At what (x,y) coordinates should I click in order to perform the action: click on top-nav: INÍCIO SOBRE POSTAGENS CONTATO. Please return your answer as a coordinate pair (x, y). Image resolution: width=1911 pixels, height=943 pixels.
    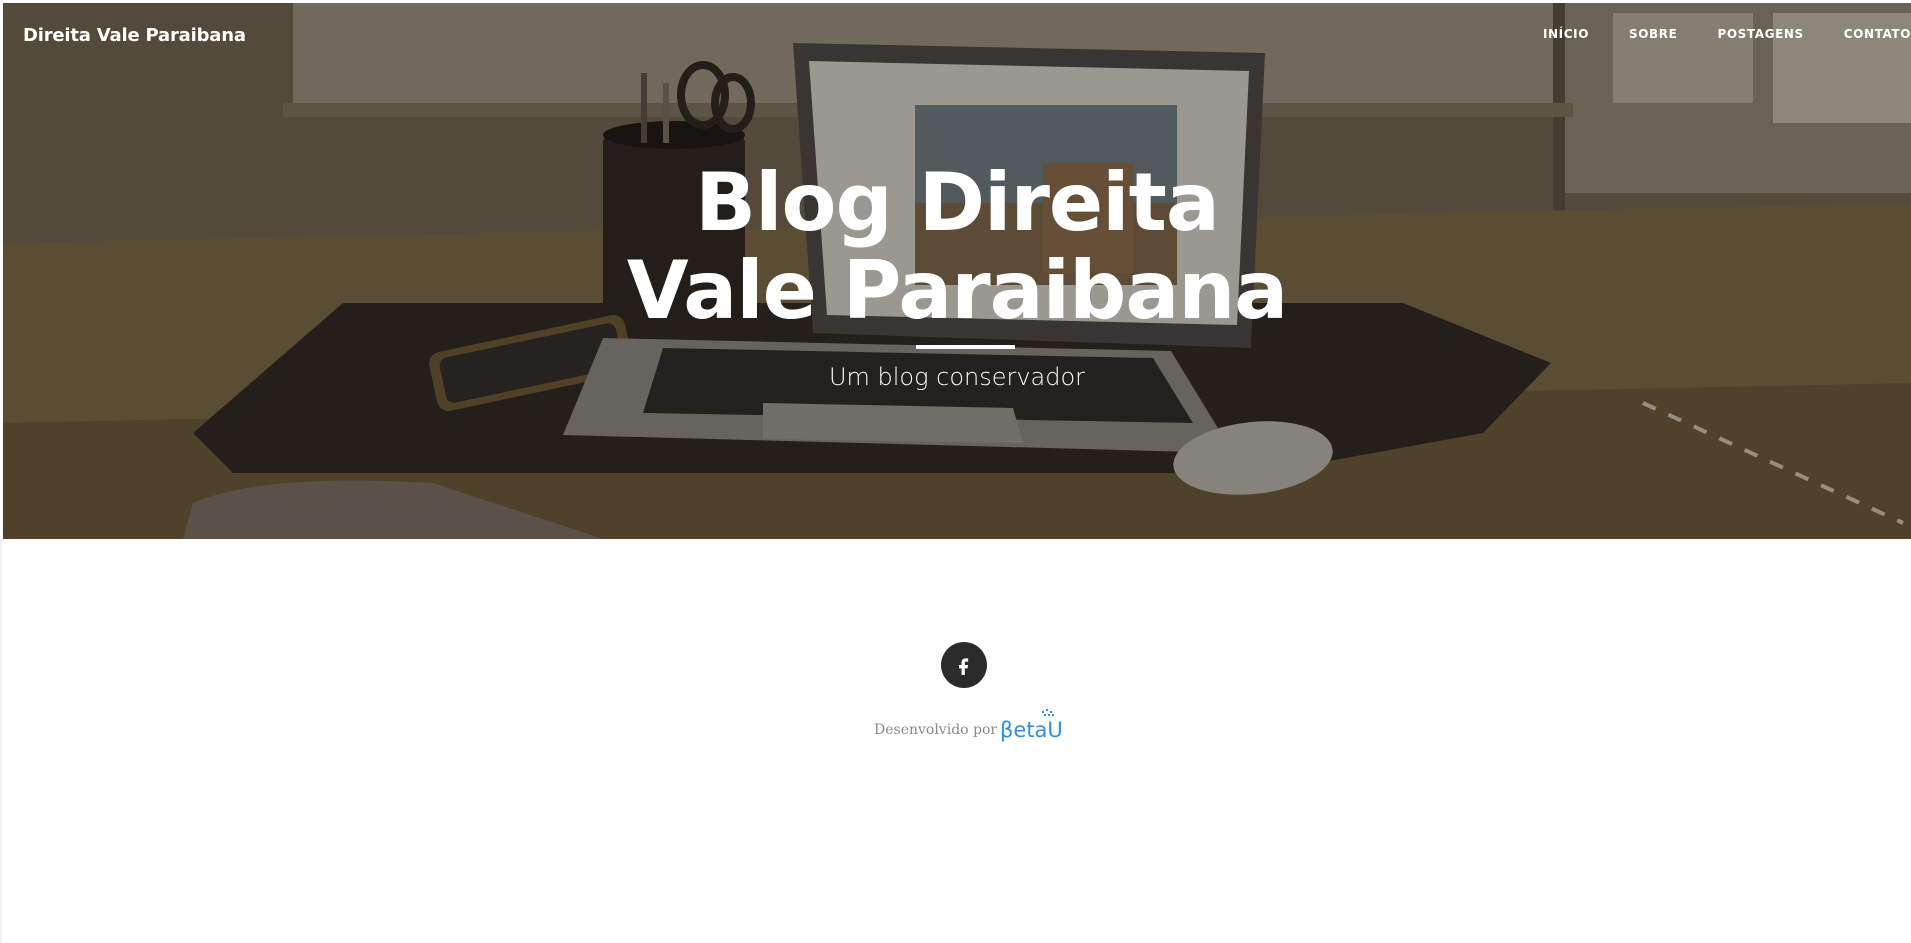
    Looking at the image, I should click on (1707, 34).